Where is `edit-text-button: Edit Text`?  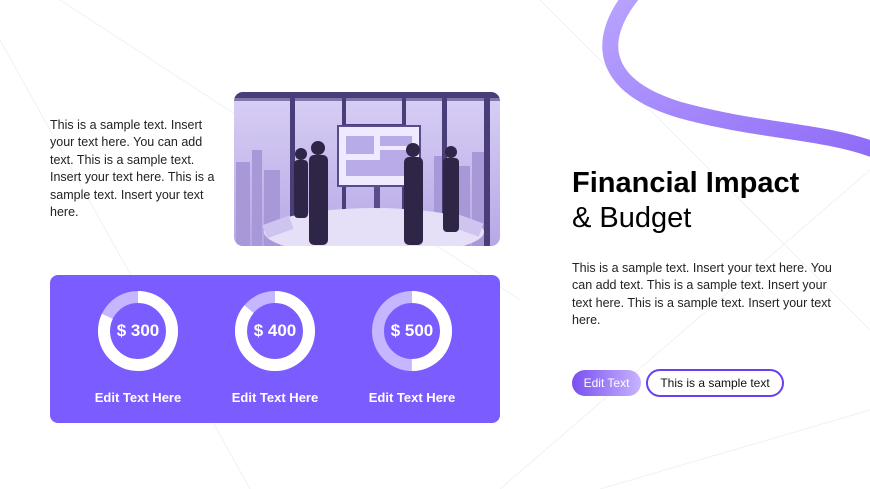
edit-text-button: Edit Text is located at coordinates (606, 383).